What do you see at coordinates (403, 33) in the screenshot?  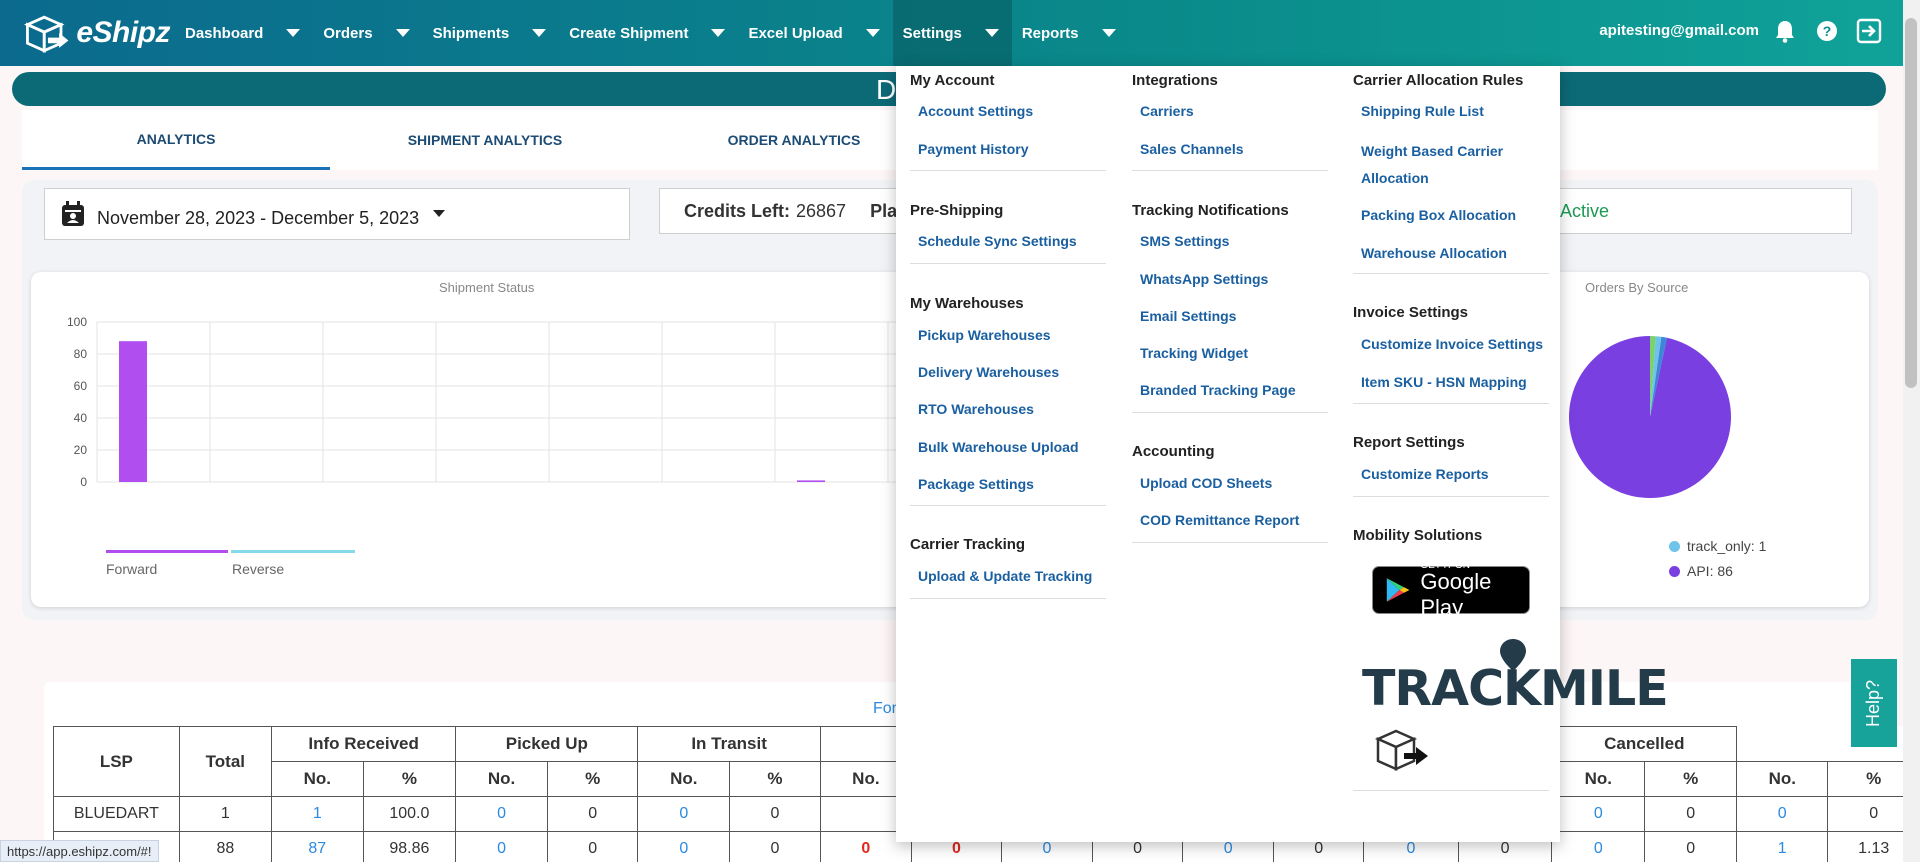 I see `nav-orders-chevron-down-icon` at bounding box center [403, 33].